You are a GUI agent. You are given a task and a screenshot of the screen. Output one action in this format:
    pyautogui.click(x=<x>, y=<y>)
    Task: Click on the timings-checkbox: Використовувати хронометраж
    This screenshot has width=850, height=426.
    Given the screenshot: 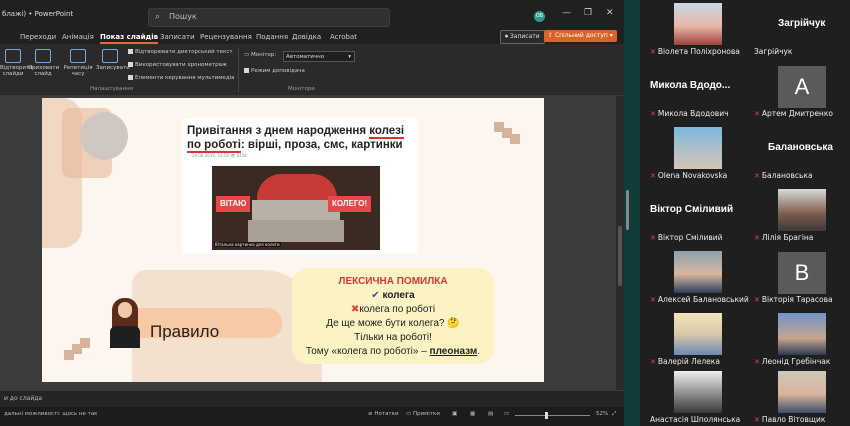 What is the action you would take?
    pyautogui.click(x=177, y=65)
    